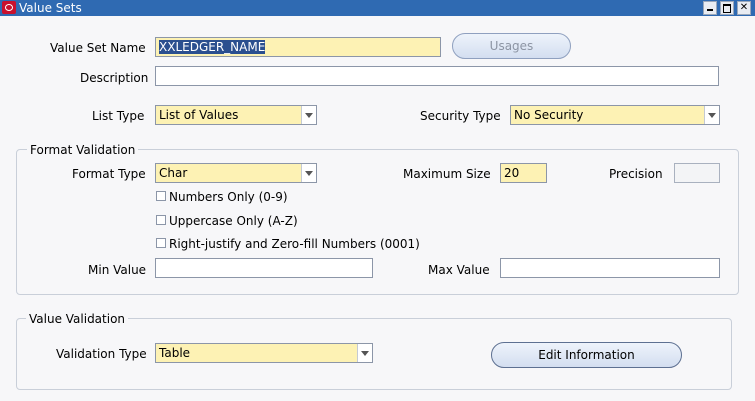 The image size is (755, 401). I want to click on security-type-value: No Security, so click(549, 115).